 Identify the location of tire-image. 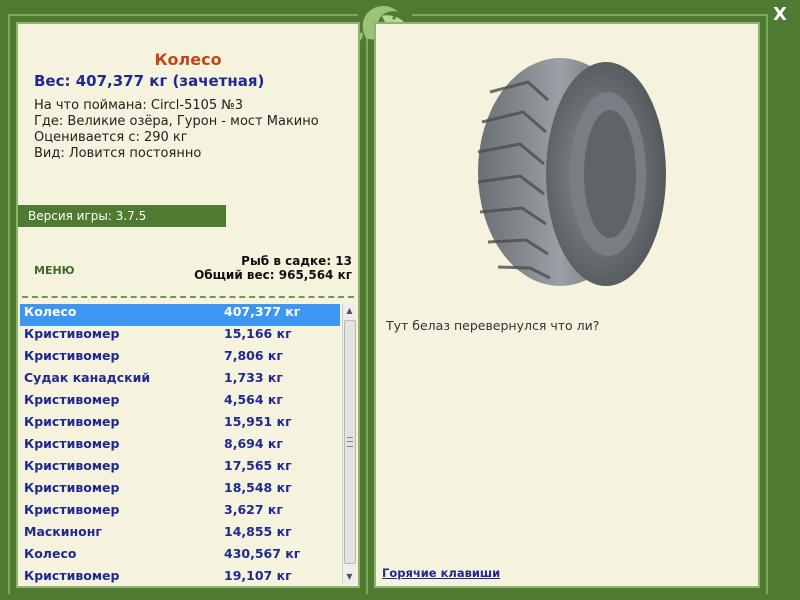
(571, 172).